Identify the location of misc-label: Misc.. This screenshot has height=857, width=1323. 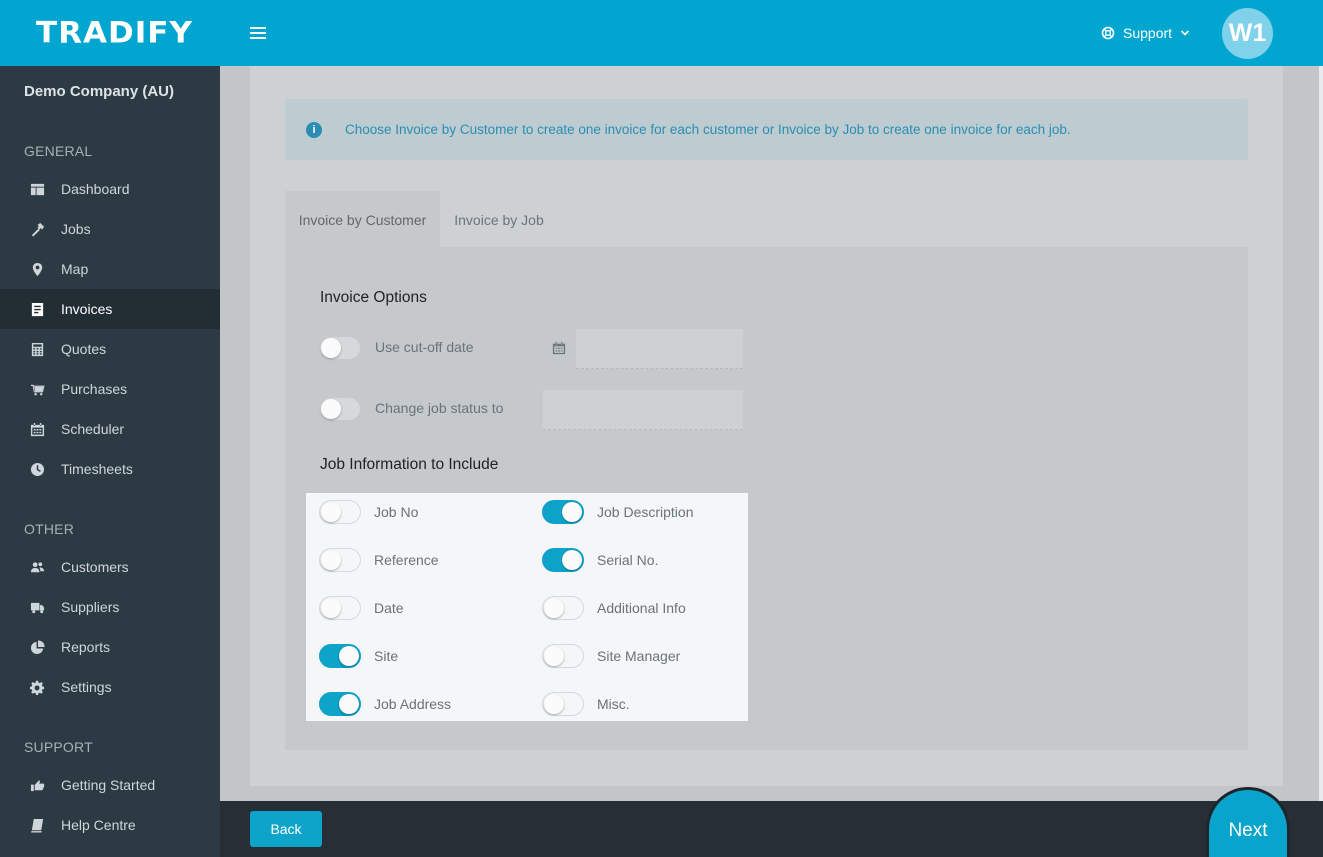
(613, 704).